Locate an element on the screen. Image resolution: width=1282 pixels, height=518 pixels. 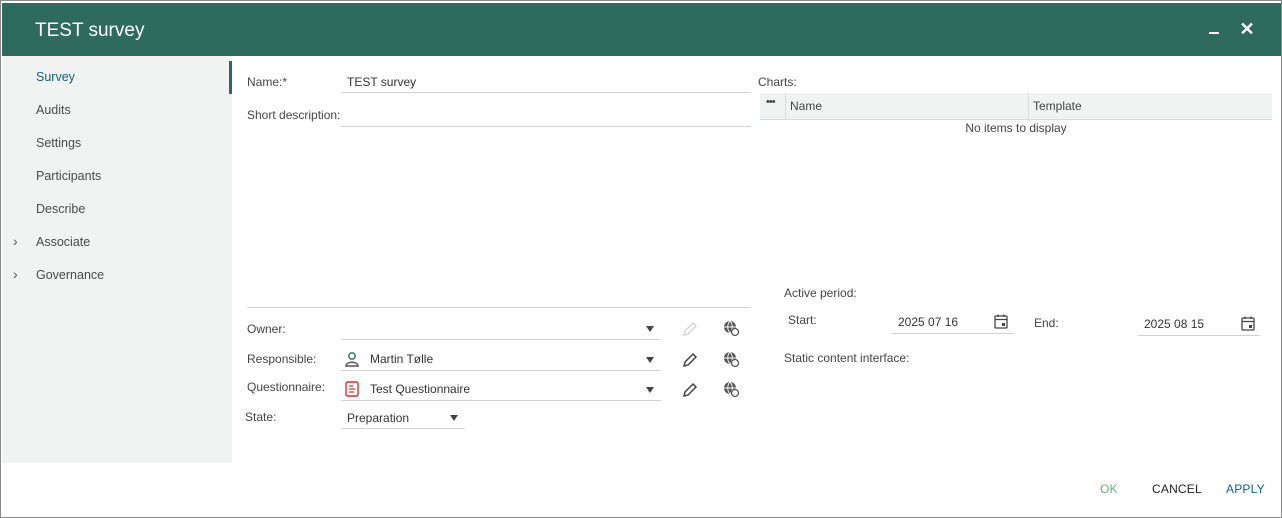
active-period-label: Active period: is located at coordinates (820, 293).